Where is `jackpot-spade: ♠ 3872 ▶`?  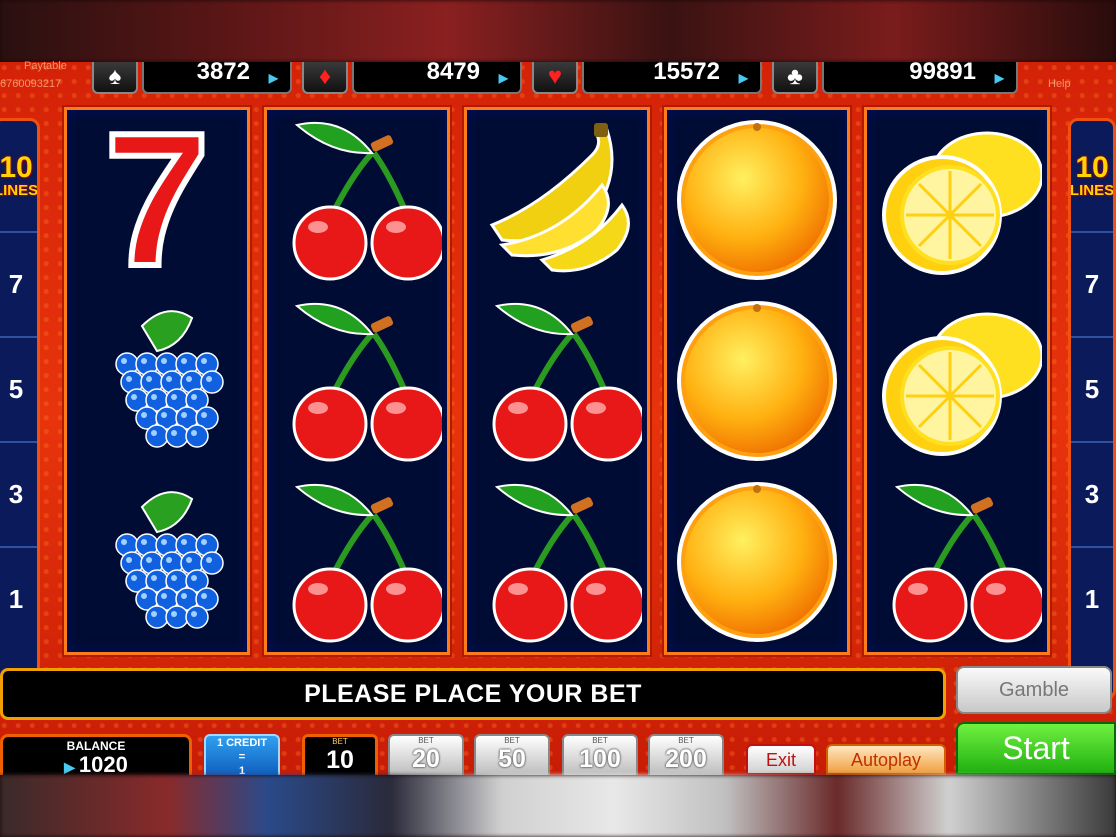 jackpot-spade: ♠ 3872 ▶ is located at coordinates (192, 77).